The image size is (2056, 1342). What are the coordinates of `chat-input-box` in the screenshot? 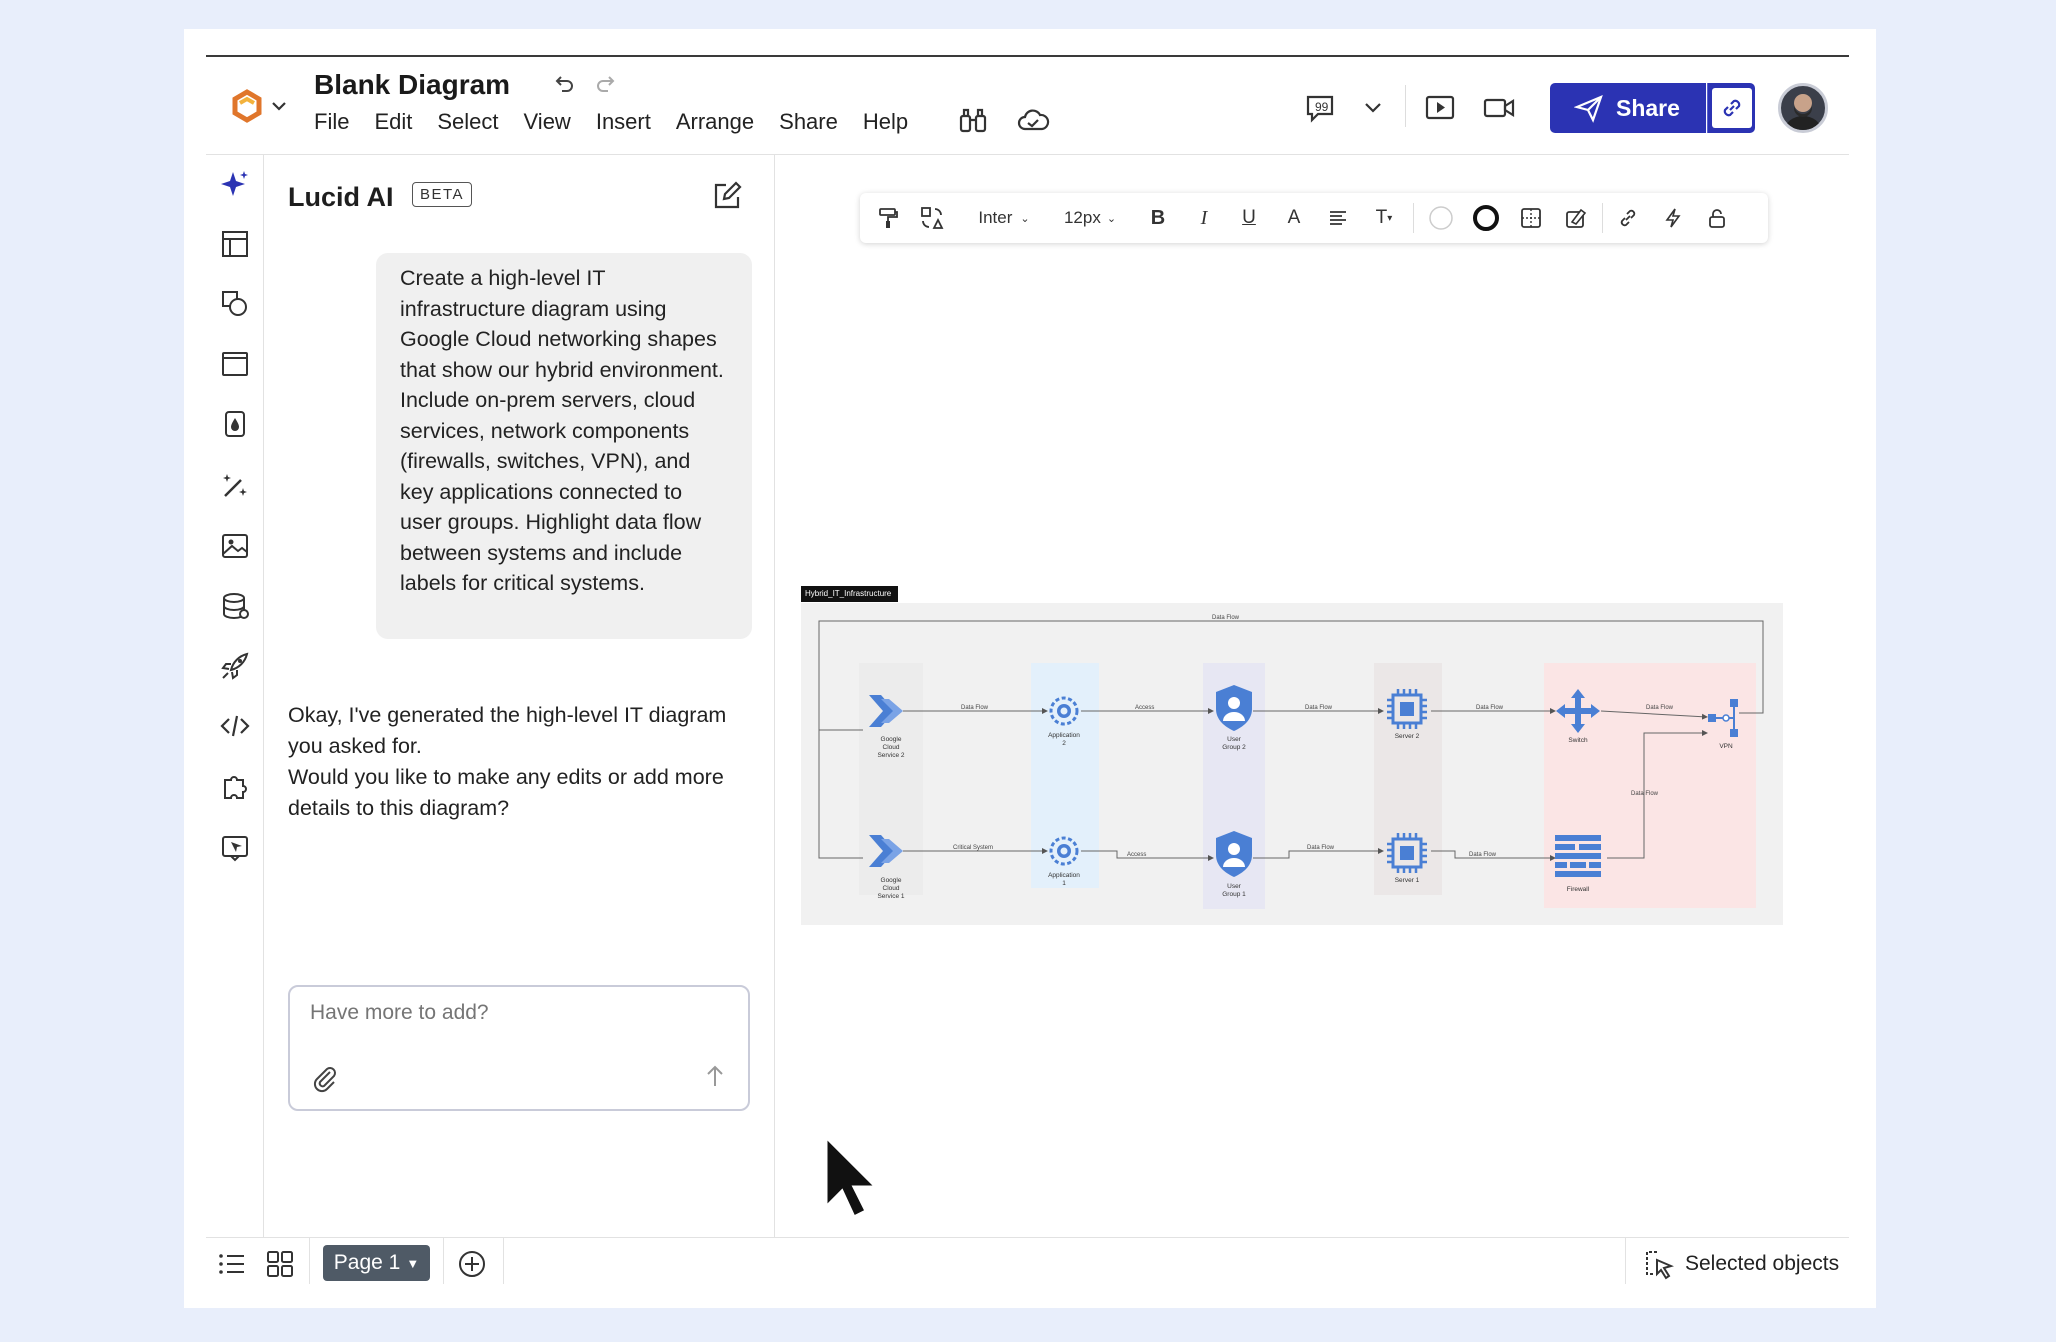 It's located at (519, 1048).